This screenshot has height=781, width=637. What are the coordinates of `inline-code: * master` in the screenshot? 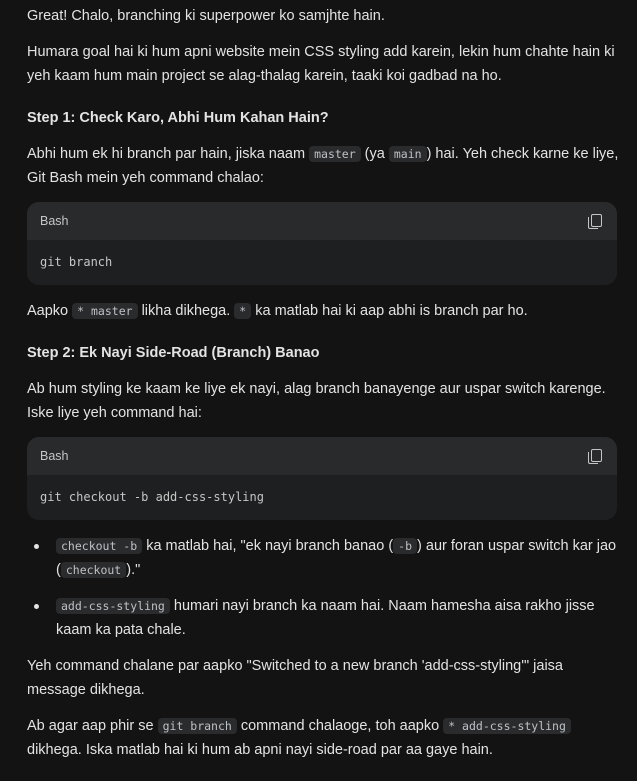 It's located at (105, 311).